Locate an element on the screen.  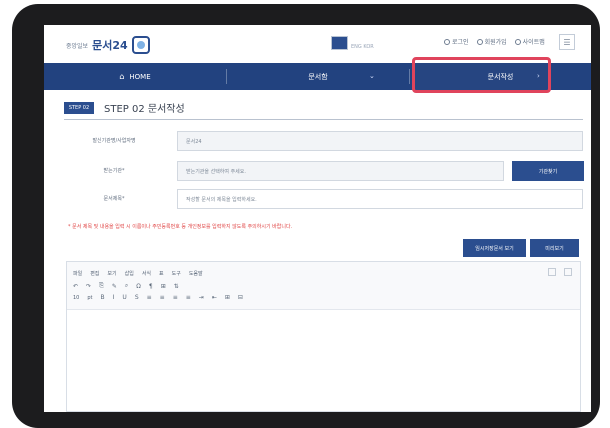
step-heading: STEP 02 STEP 02 문서작성 is located at coordinates (124, 107).